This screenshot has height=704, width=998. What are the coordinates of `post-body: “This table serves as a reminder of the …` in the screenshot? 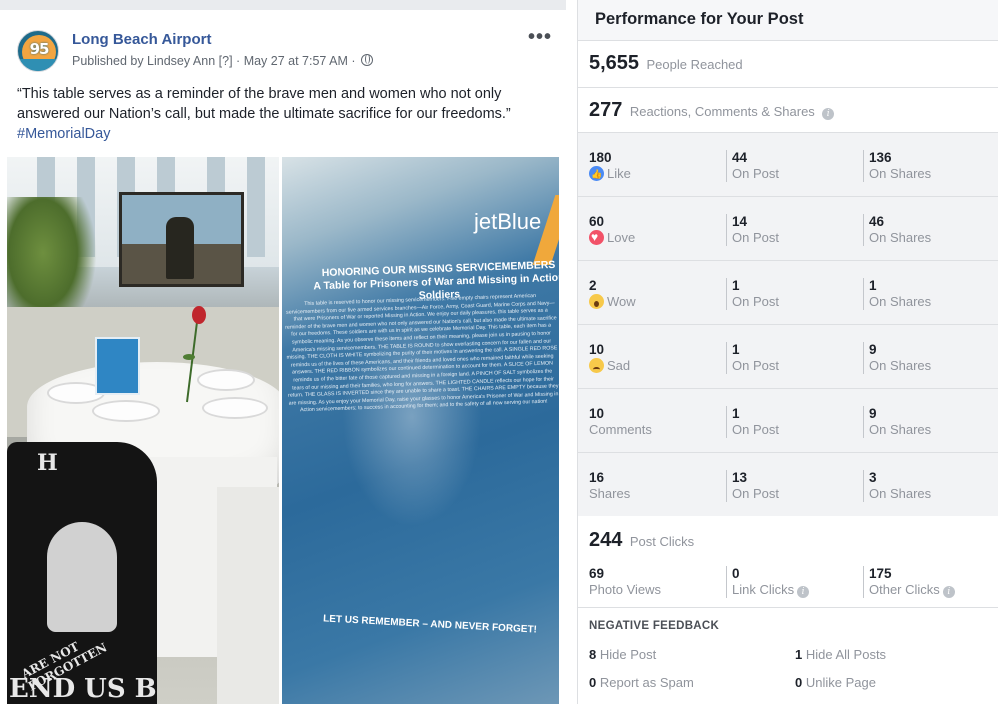 It's located at (264, 104).